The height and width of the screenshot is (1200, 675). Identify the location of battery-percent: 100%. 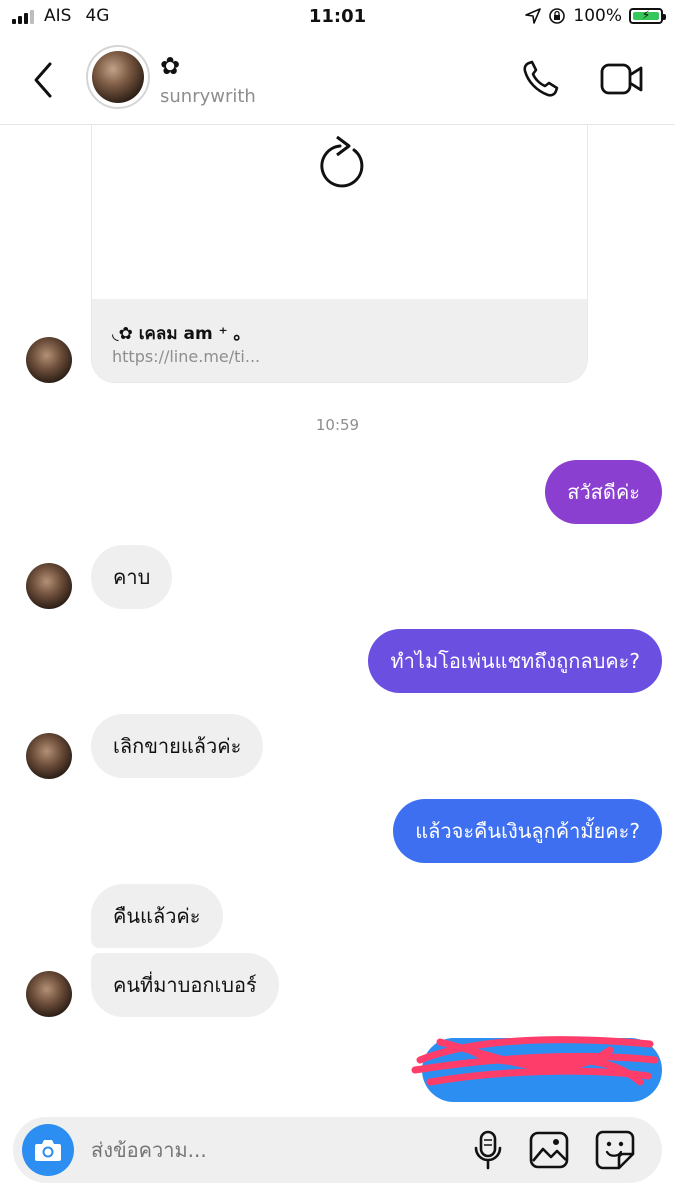
(597, 16).